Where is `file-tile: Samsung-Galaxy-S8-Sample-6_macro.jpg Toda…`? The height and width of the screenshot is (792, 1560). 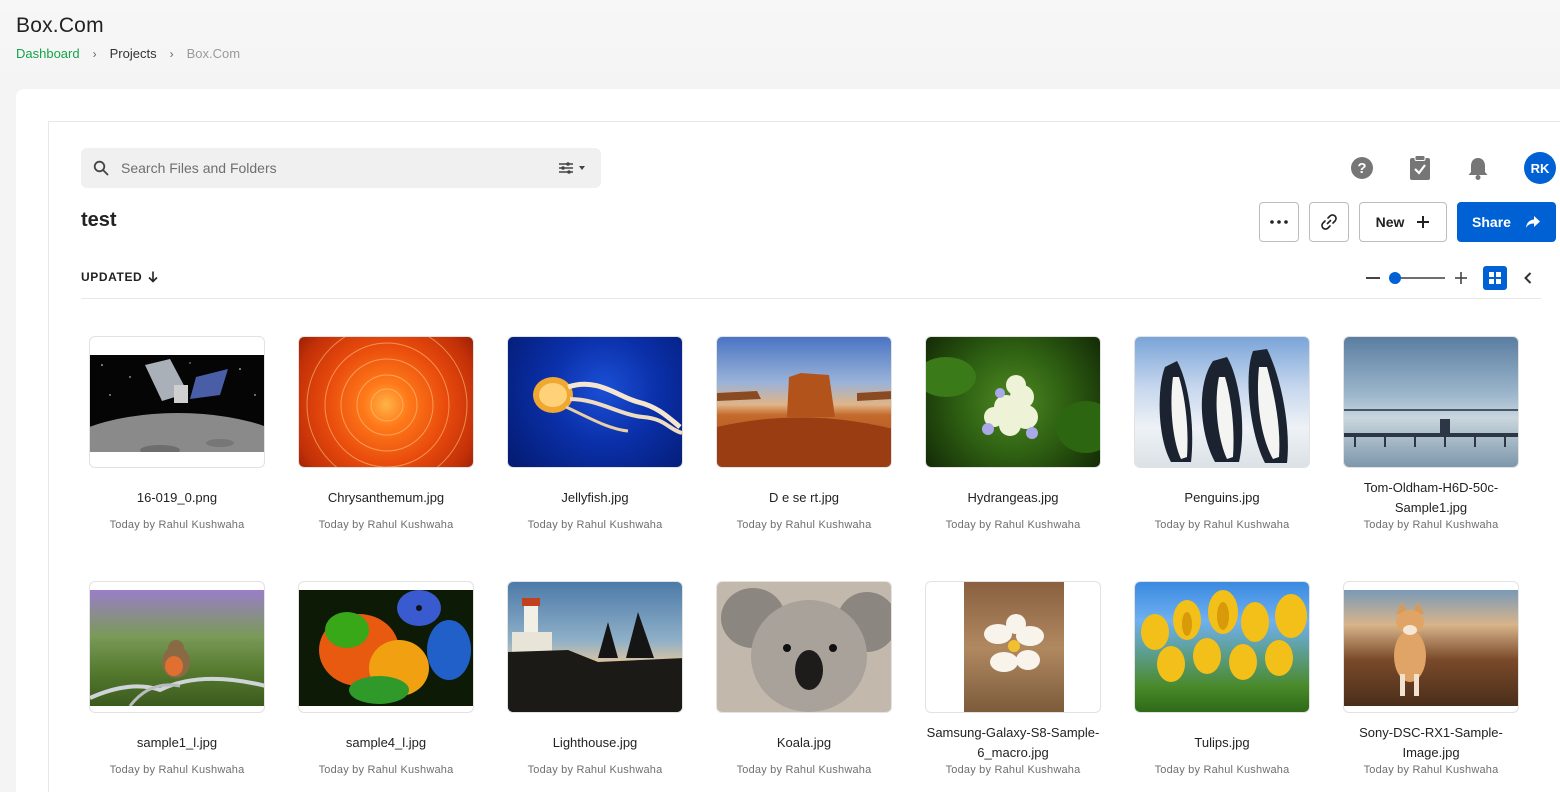 file-tile: Samsung-Galaxy-S8-Sample-6_macro.jpg Toda… is located at coordinates (1013, 678).